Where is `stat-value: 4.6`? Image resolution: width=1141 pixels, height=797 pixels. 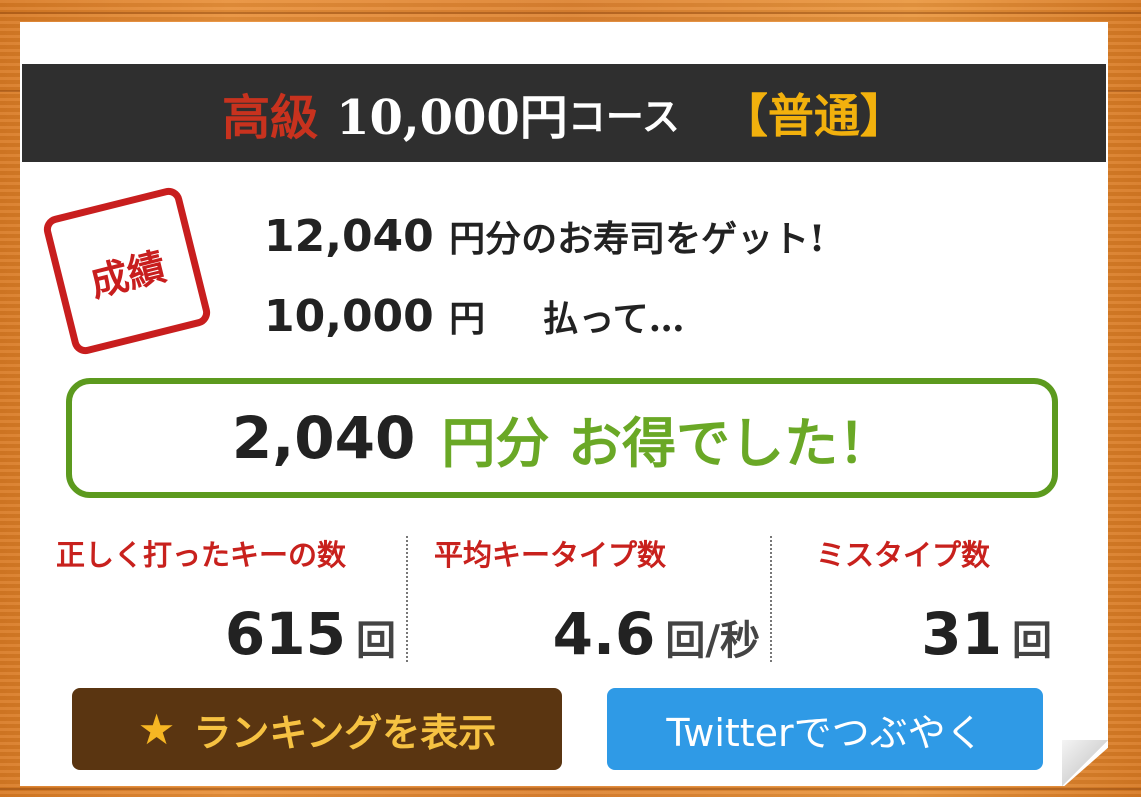 stat-value: 4.6 is located at coordinates (604, 634).